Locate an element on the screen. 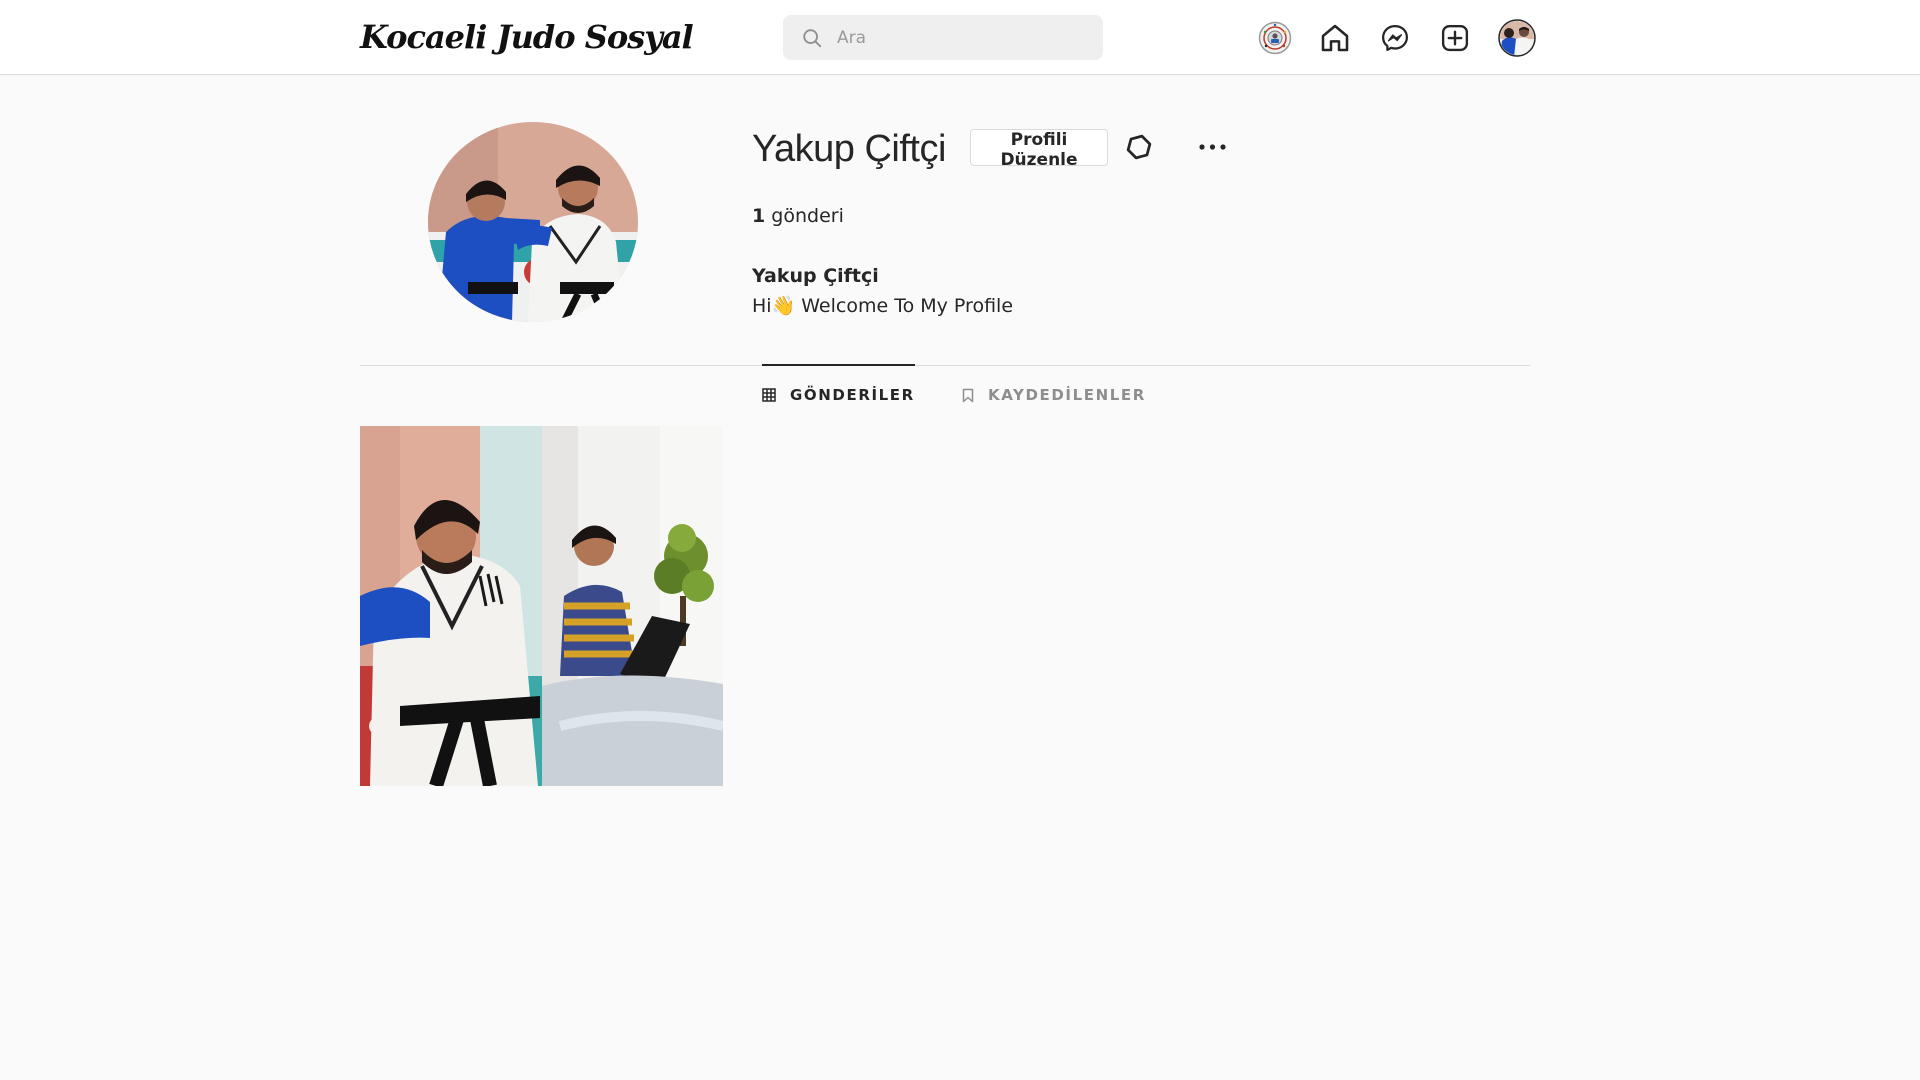 The height and width of the screenshot is (1080, 1920). search-input is located at coordinates (957, 37).